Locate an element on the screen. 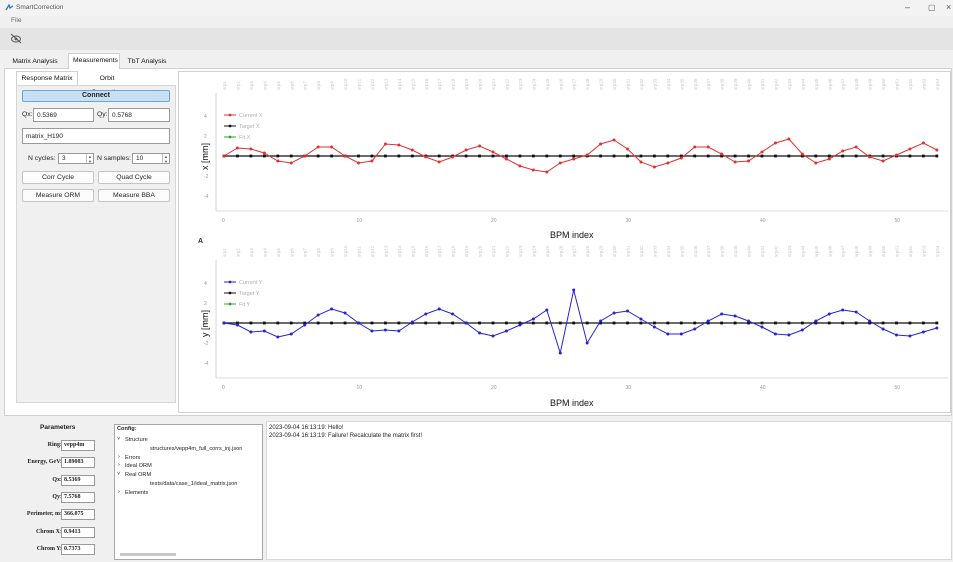 The image size is (953, 562). y-tick-label: 4 is located at coordinates (205, 284).